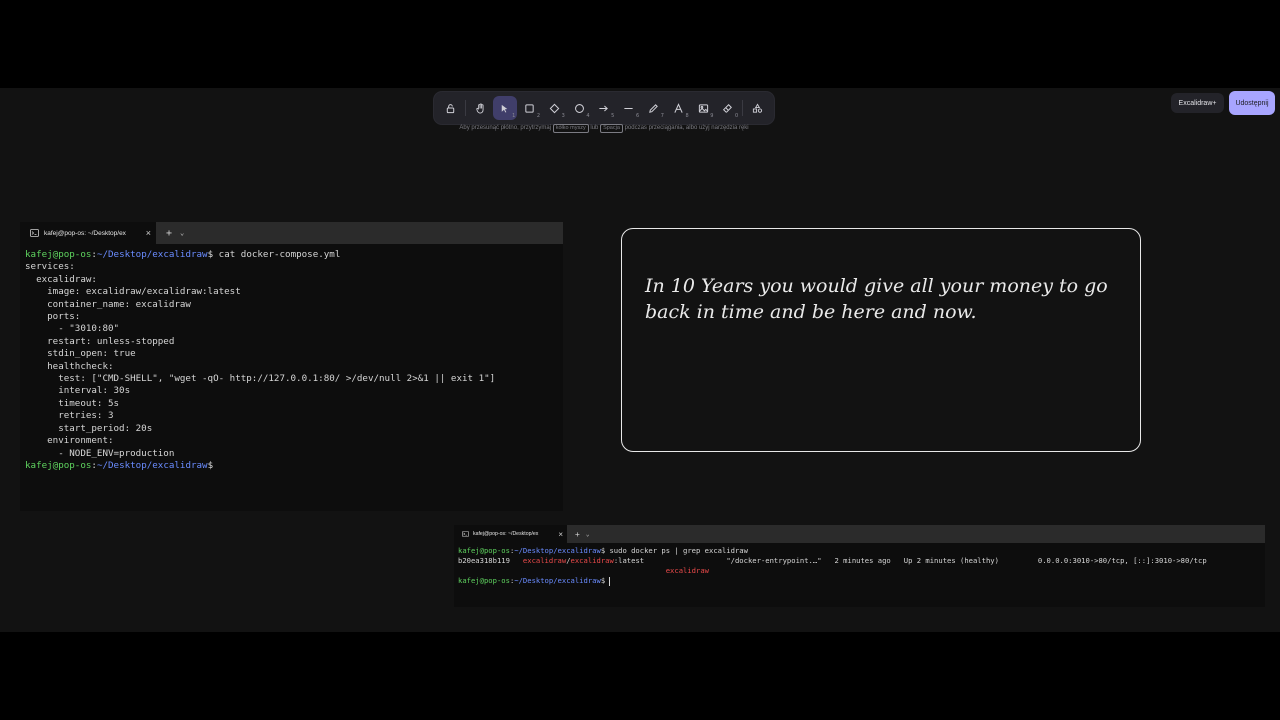  What do you see at coordinates (72, 329) in the screenshot?
I see `output-line: - "3010:80"` at bounding box center [72, 329].